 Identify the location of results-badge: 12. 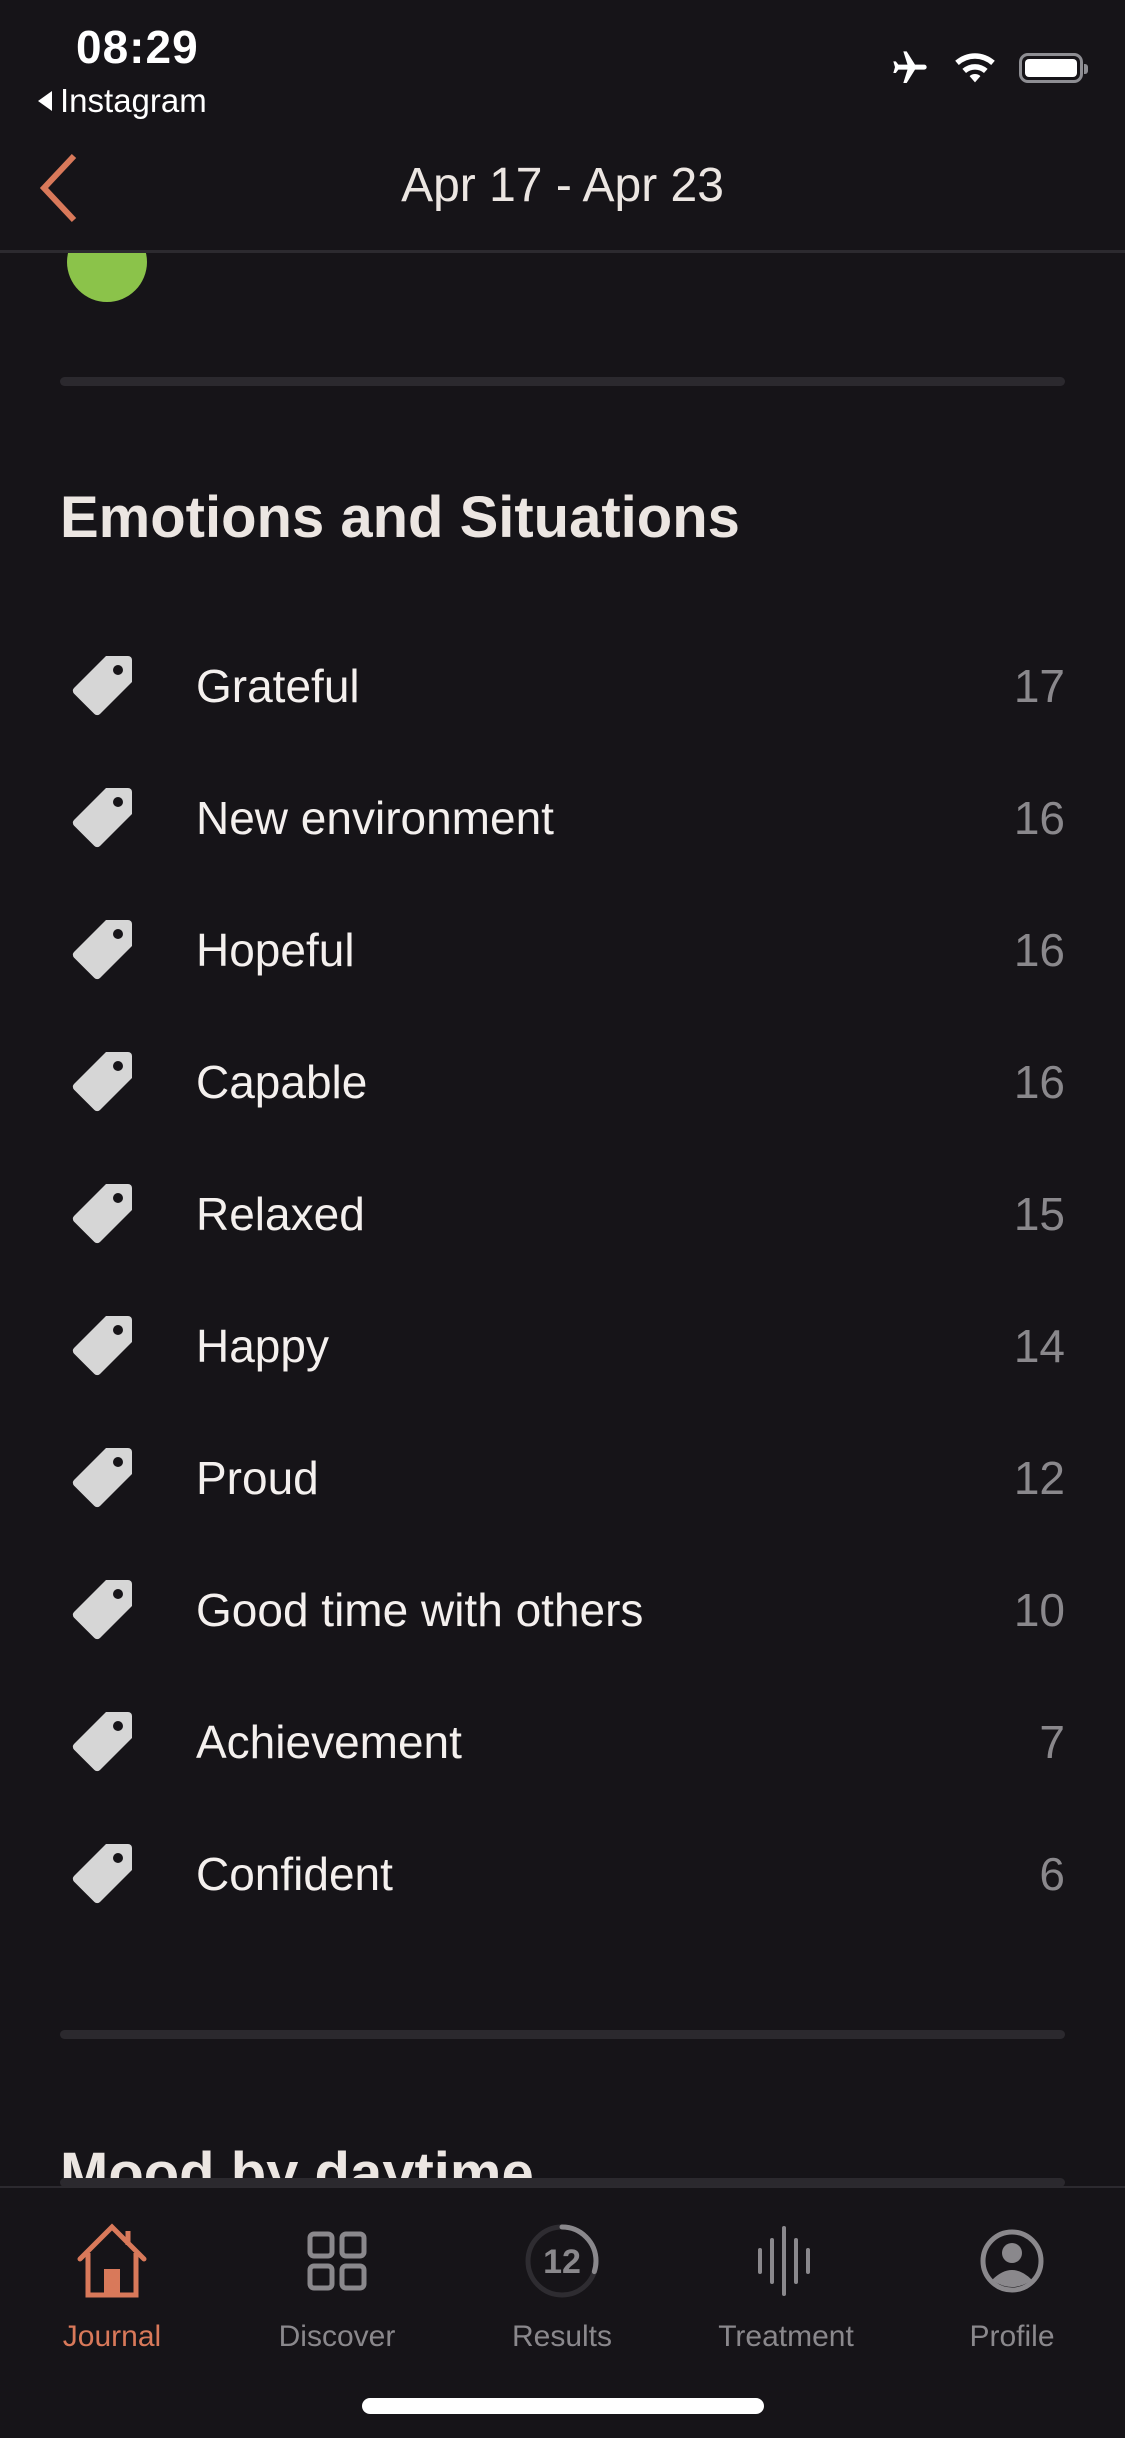
(562, 2262).